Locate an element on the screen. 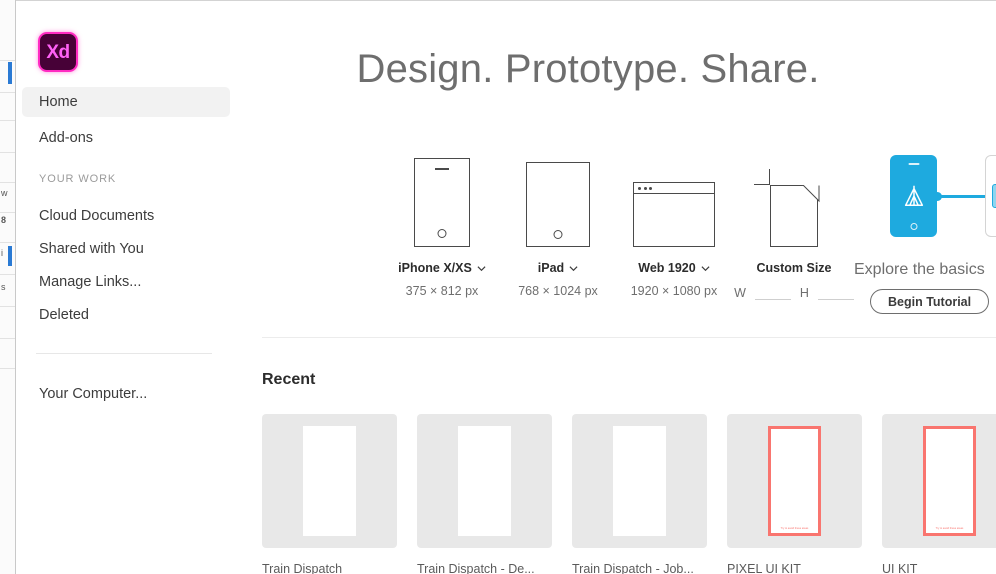  adobe-xd-logo-text: Xd is located at coordinates (58, 52).